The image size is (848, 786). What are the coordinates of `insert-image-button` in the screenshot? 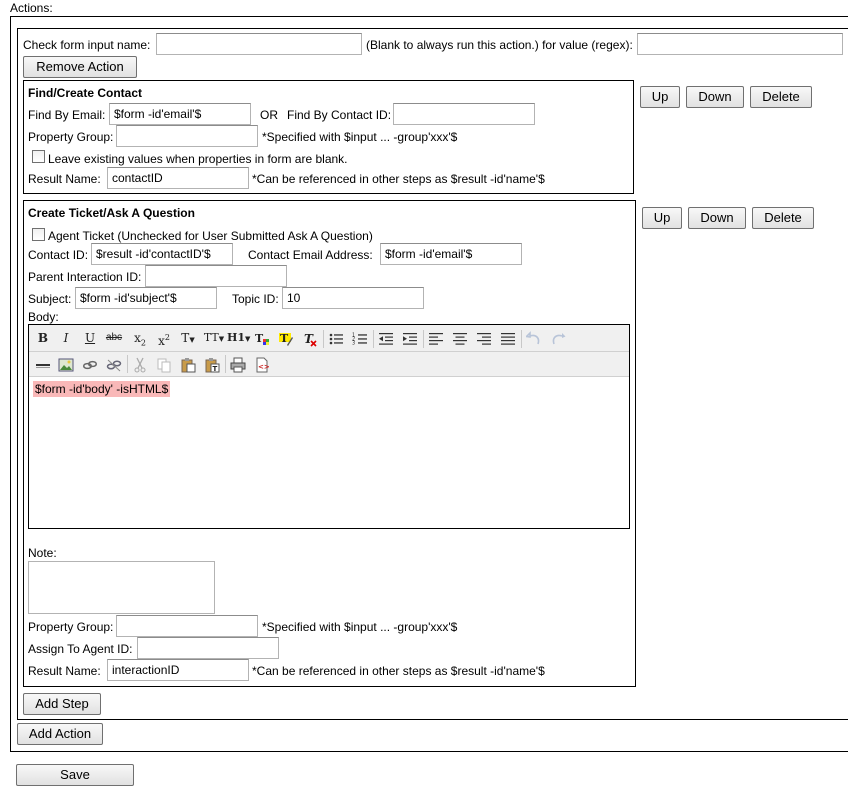 It's located at (66, 364).